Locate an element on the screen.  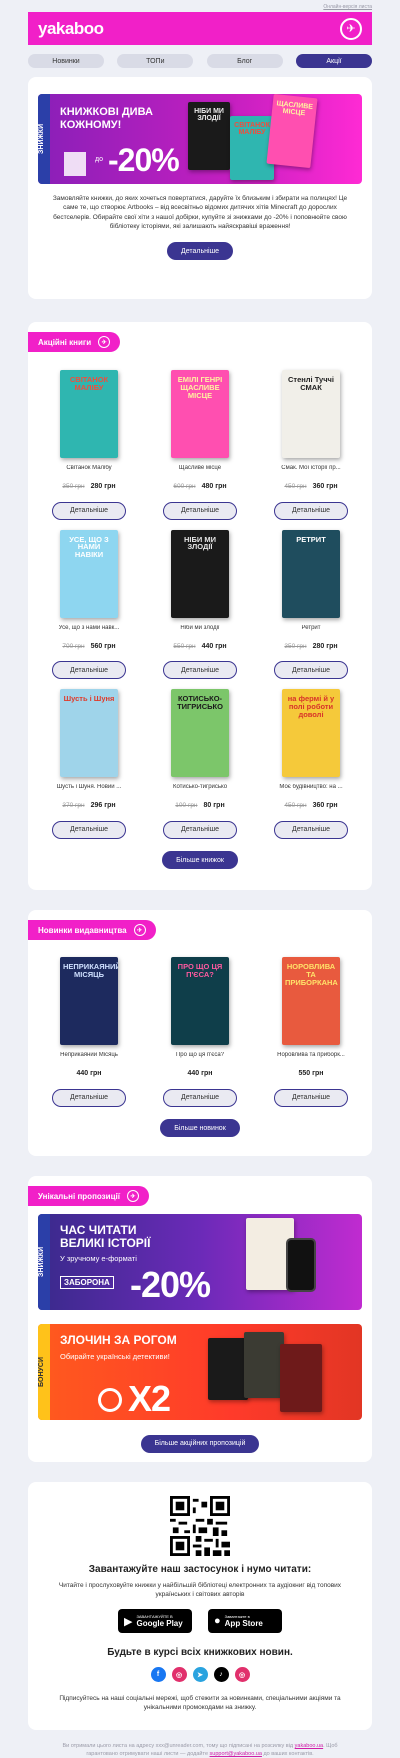
instagram-icon: ◎ is located at coordinates (179, 1674).